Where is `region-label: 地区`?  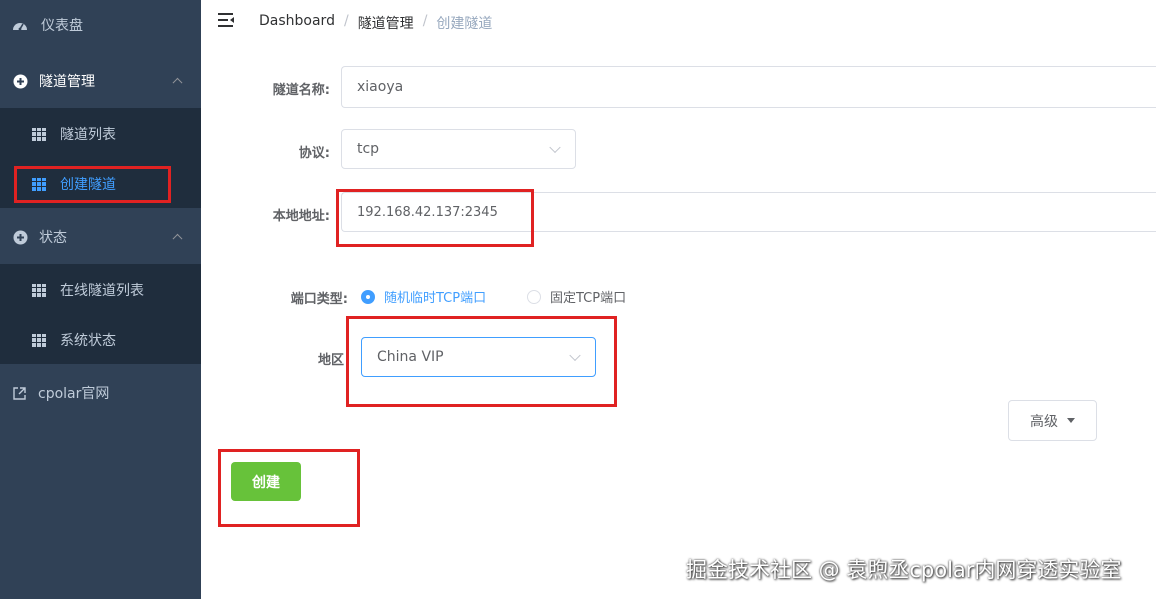
region-label: 地区 is located at coordinates (330, 360).